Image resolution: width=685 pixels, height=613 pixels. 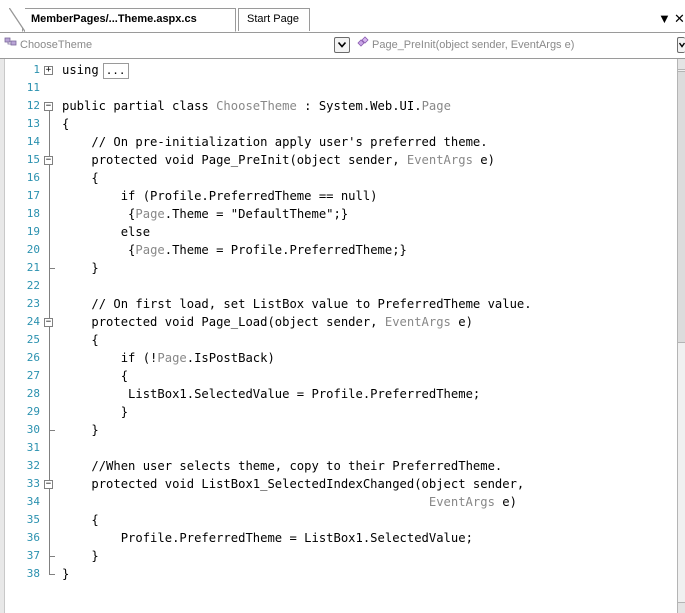 I want to click on tab-start-page: Start Page, so click(x=274, y=19).